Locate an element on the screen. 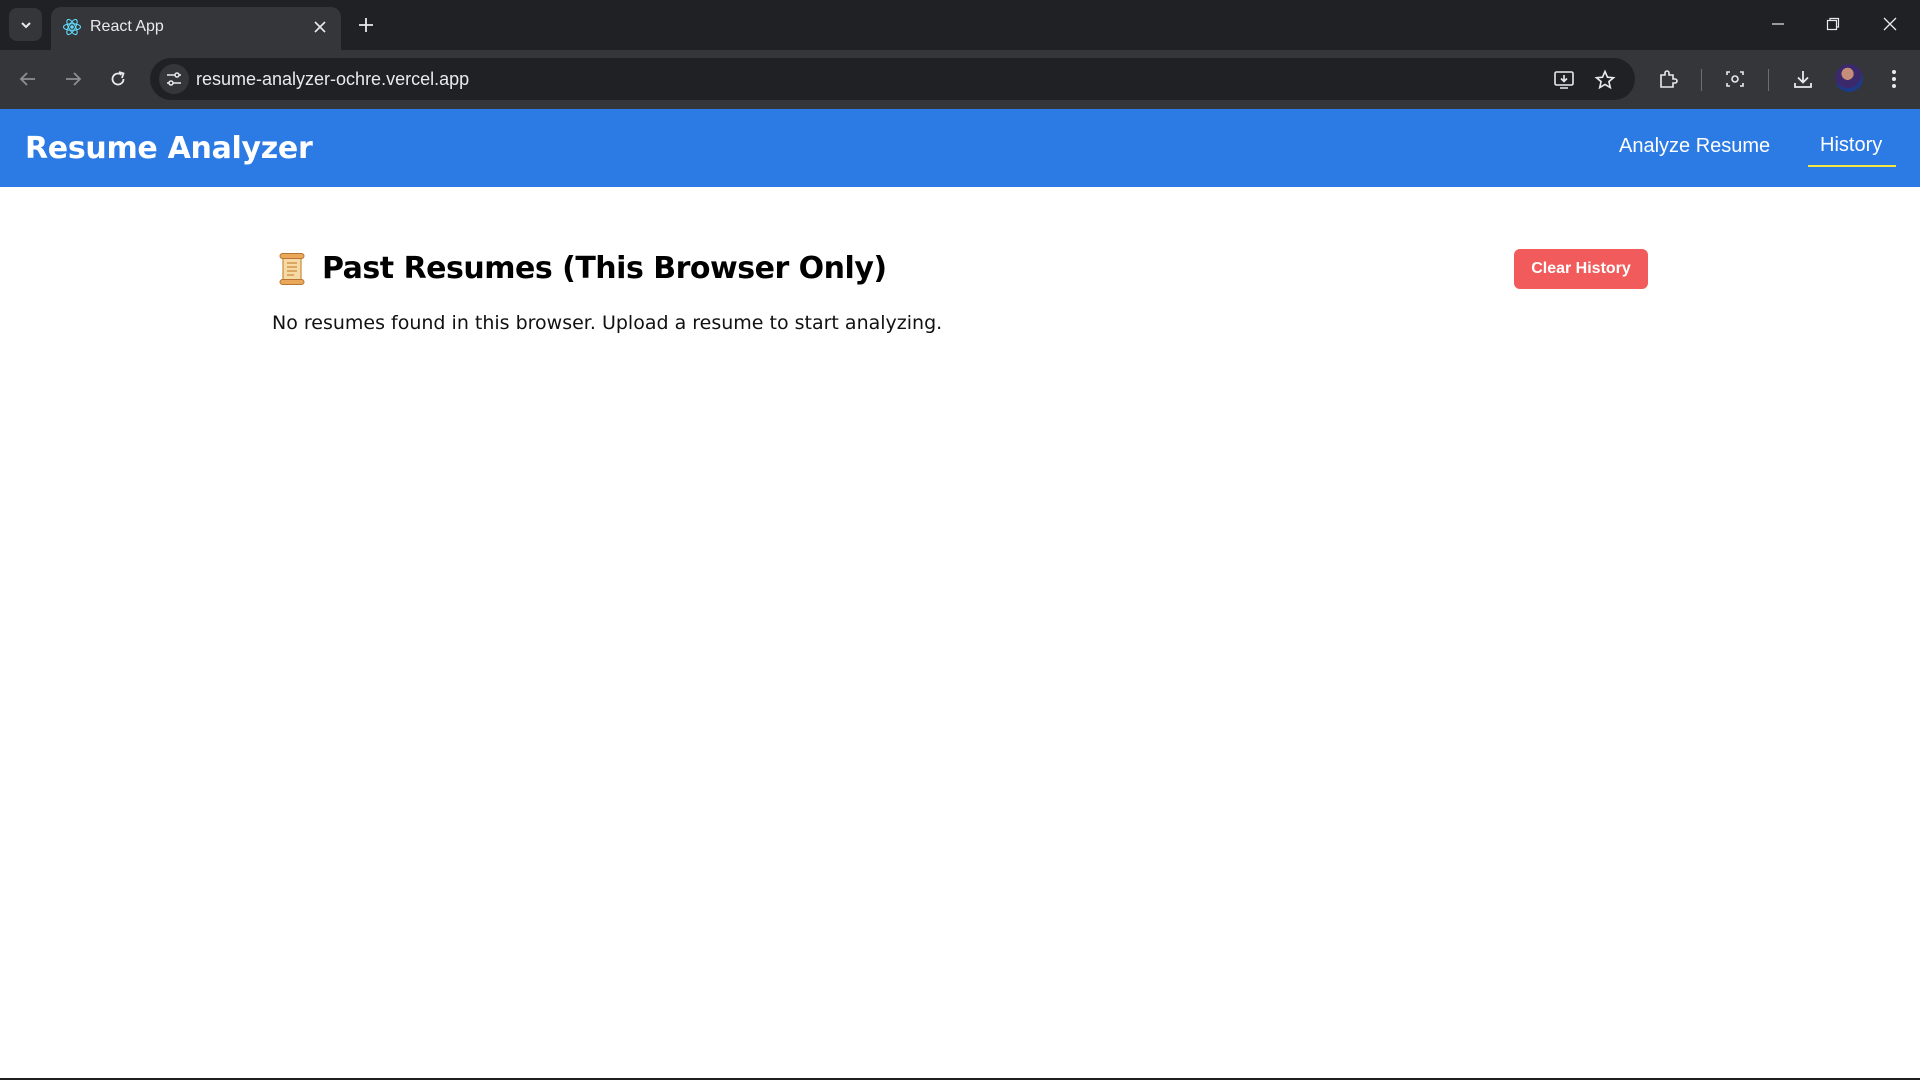 The image size is (1920, 1080). arrow-right-icon is located at coordinates (74, 79).